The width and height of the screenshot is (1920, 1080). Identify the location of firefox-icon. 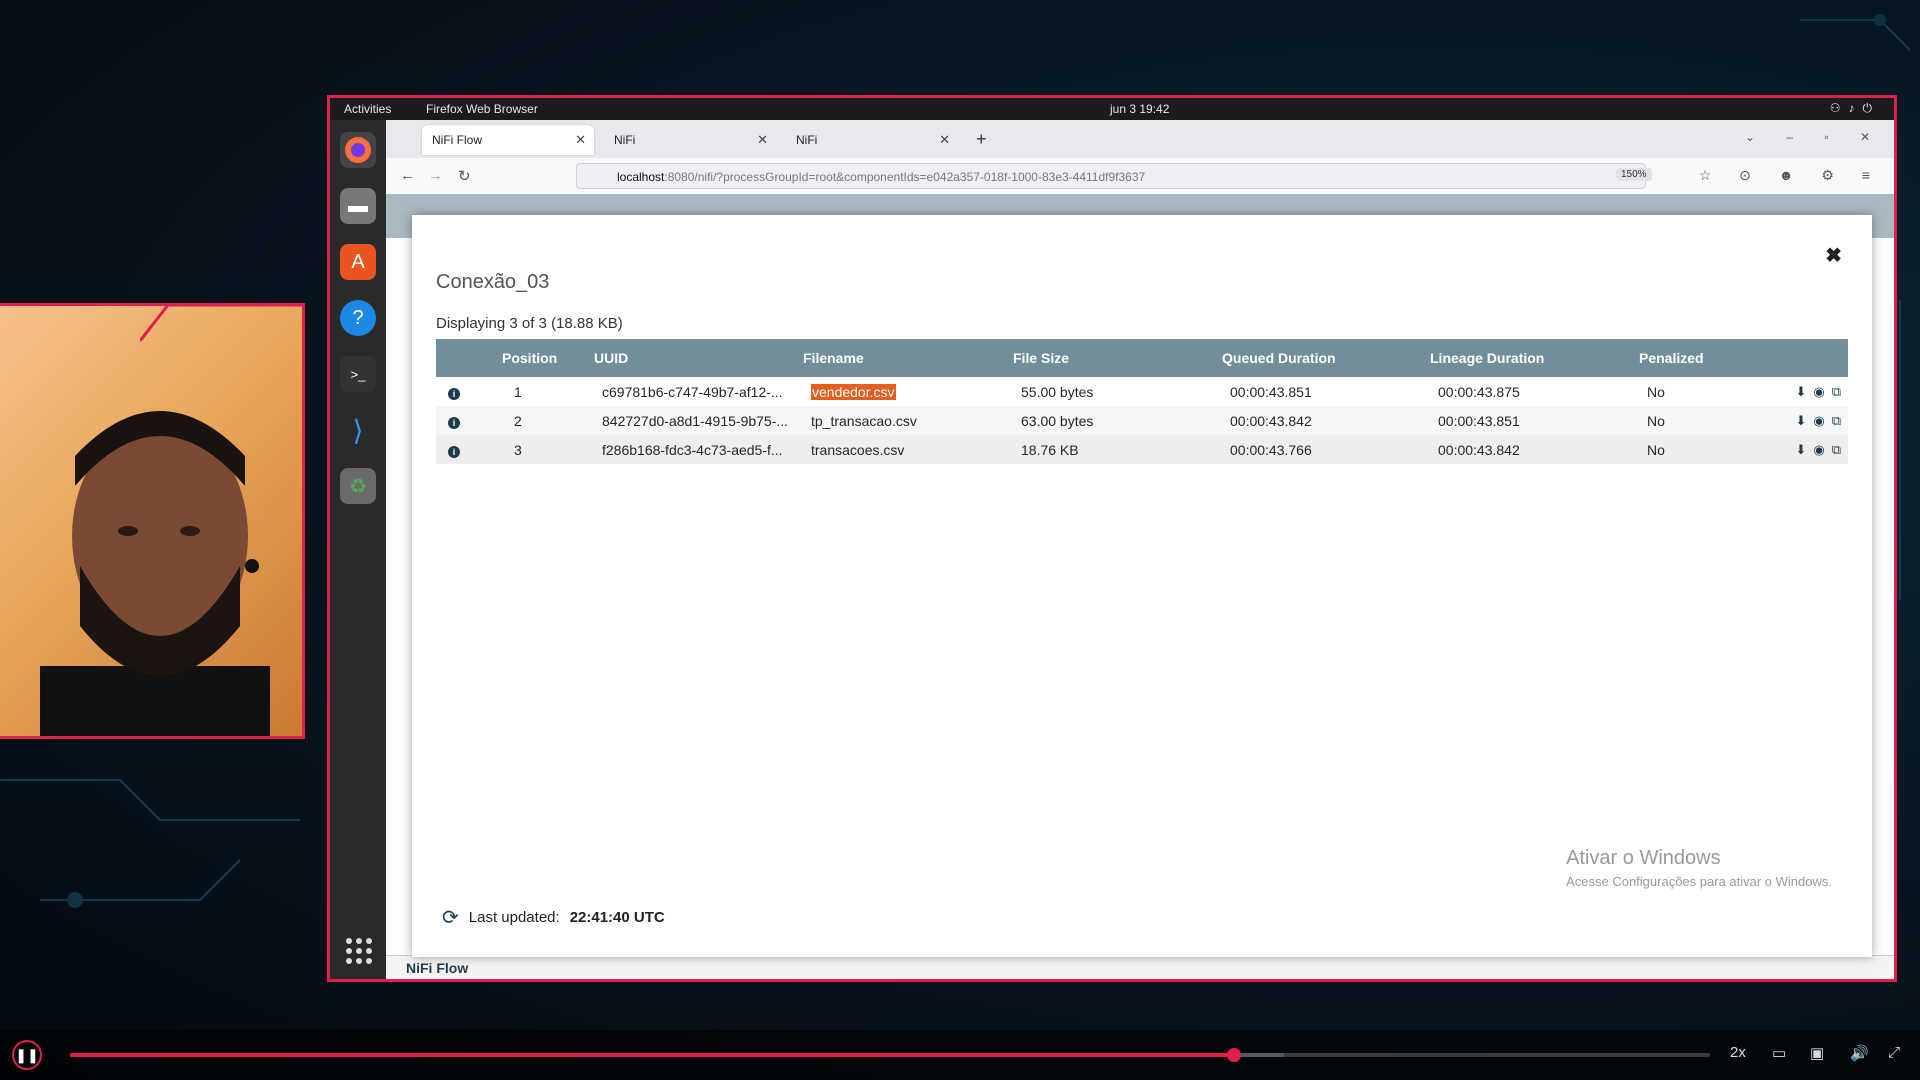
(358, 150).